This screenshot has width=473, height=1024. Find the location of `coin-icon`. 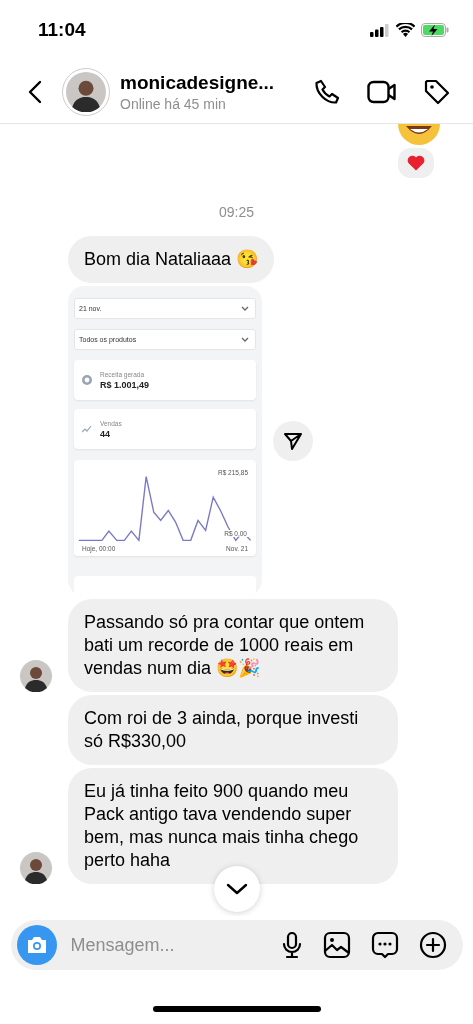

coin-icon is located at coordinates (87, 380).